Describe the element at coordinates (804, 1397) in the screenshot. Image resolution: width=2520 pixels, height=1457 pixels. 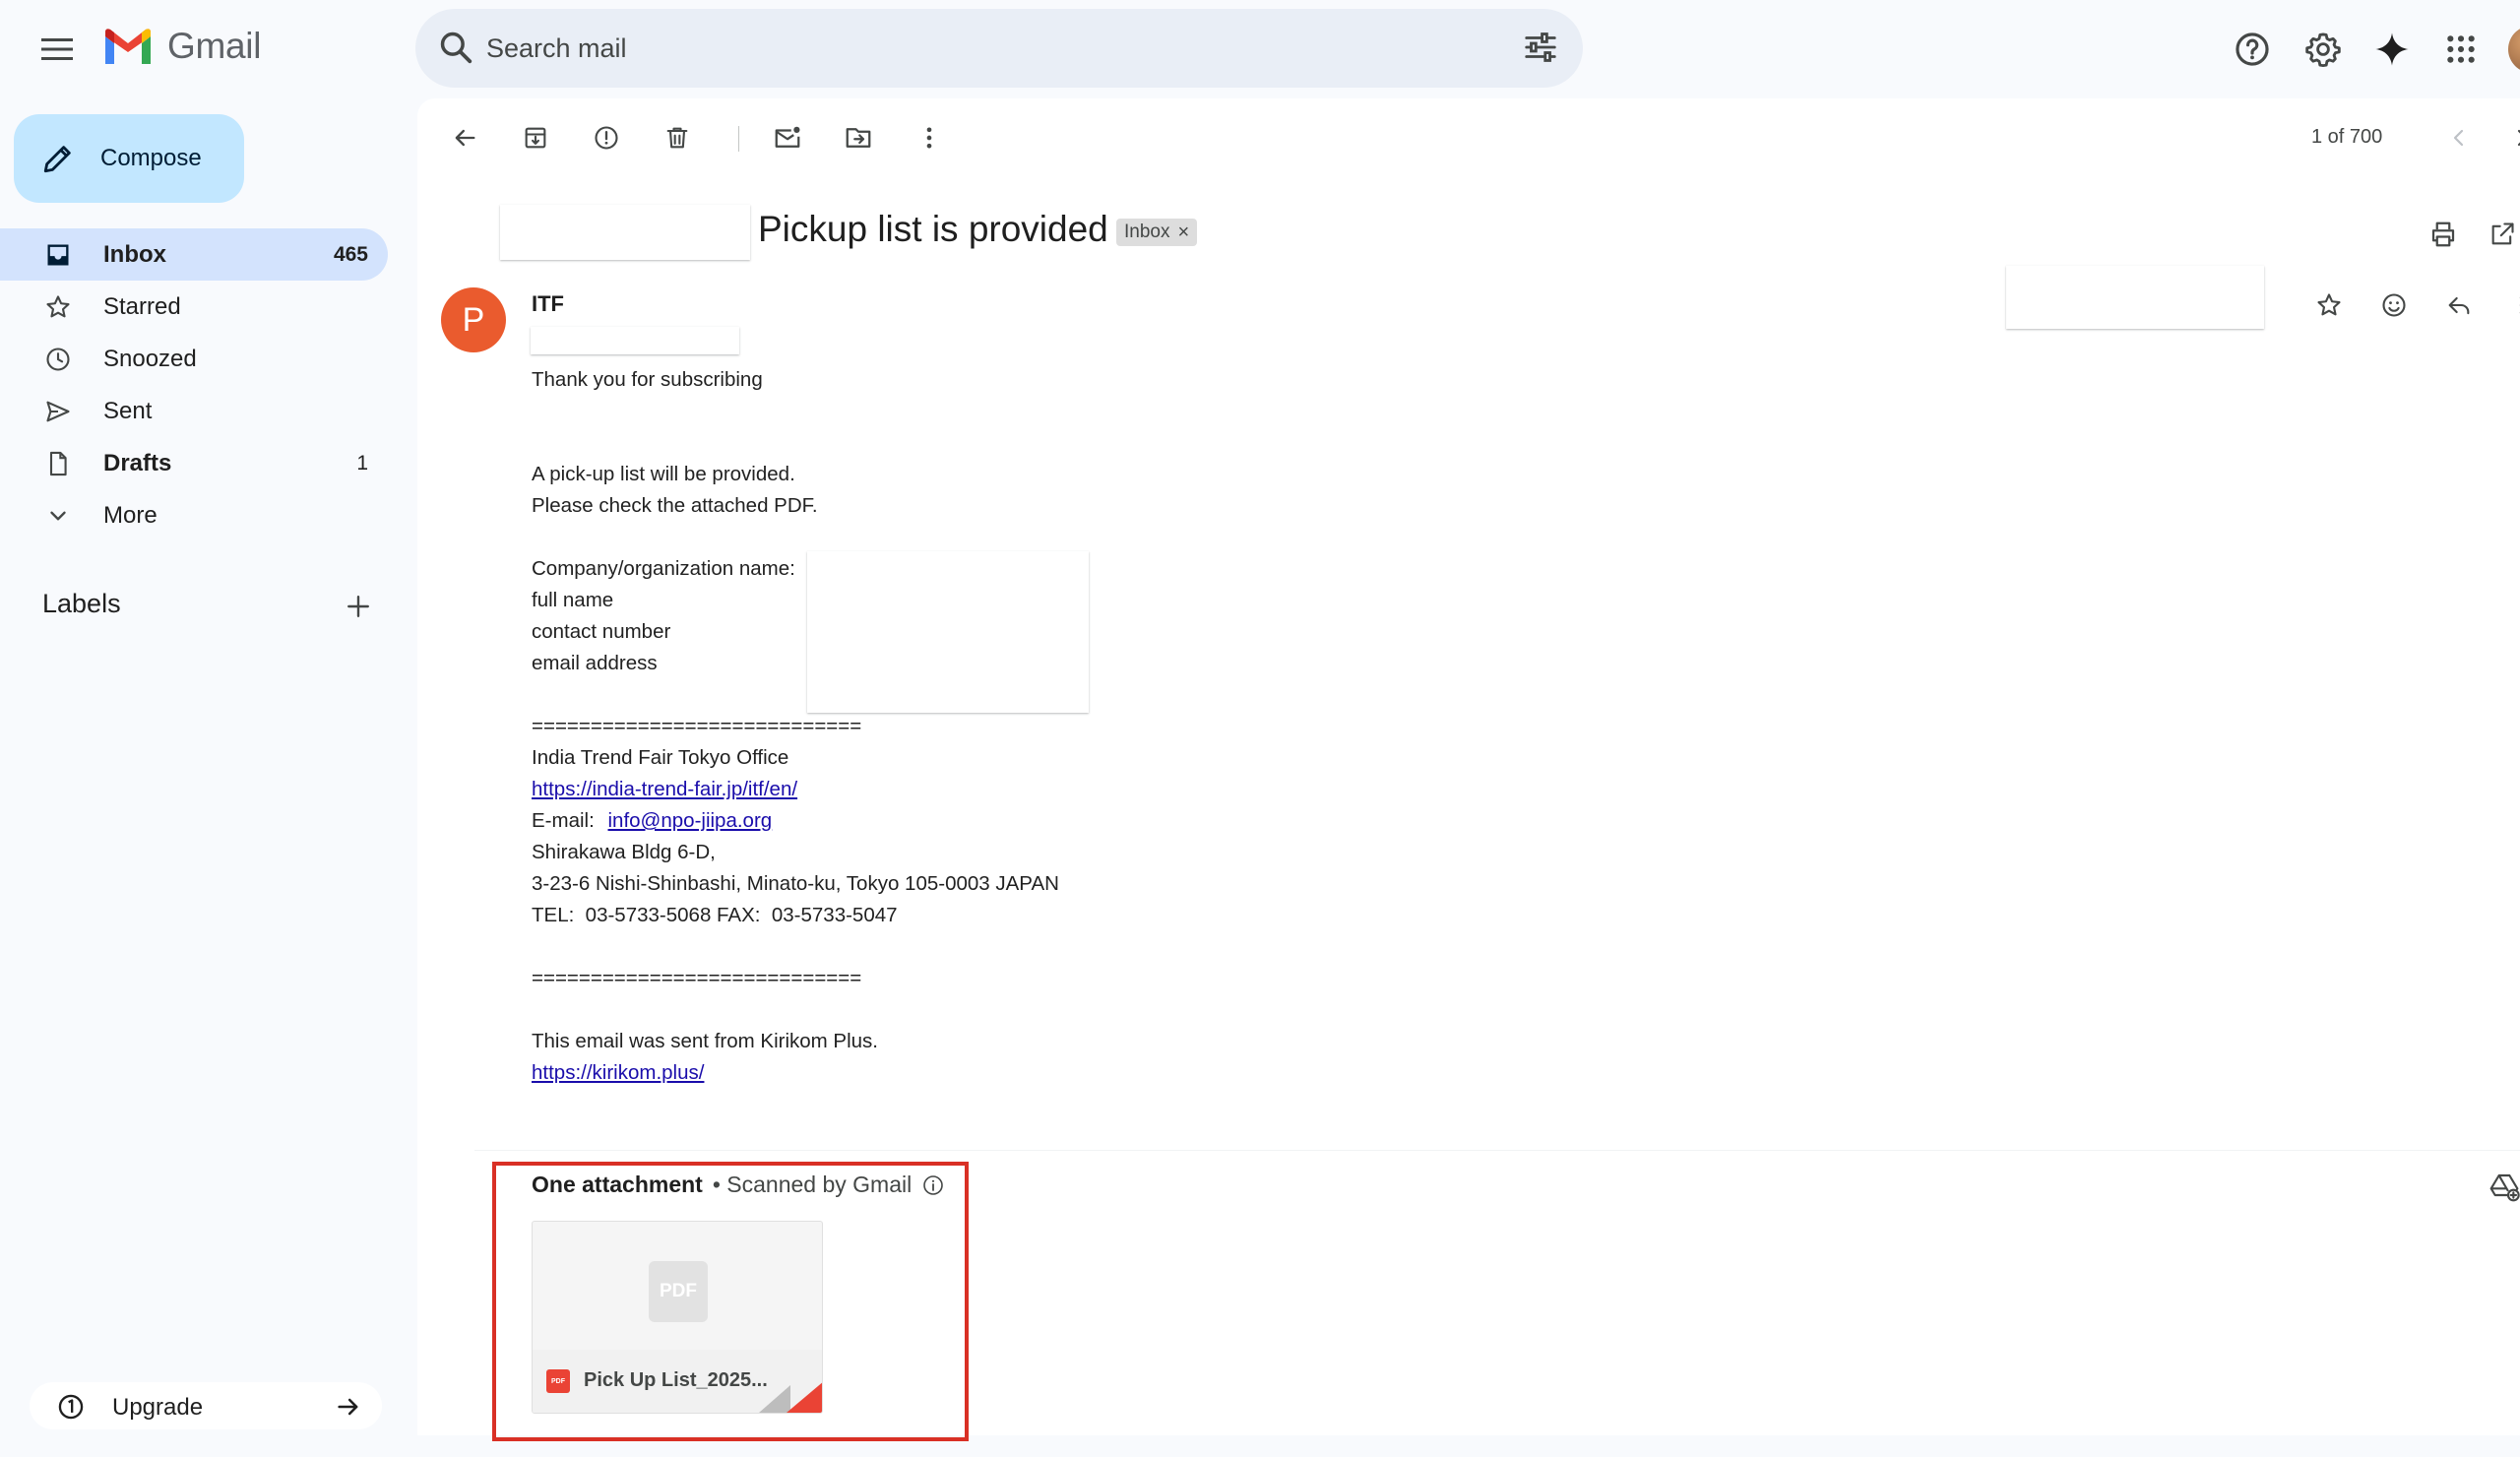
I see `page-fold-corner` at that location.